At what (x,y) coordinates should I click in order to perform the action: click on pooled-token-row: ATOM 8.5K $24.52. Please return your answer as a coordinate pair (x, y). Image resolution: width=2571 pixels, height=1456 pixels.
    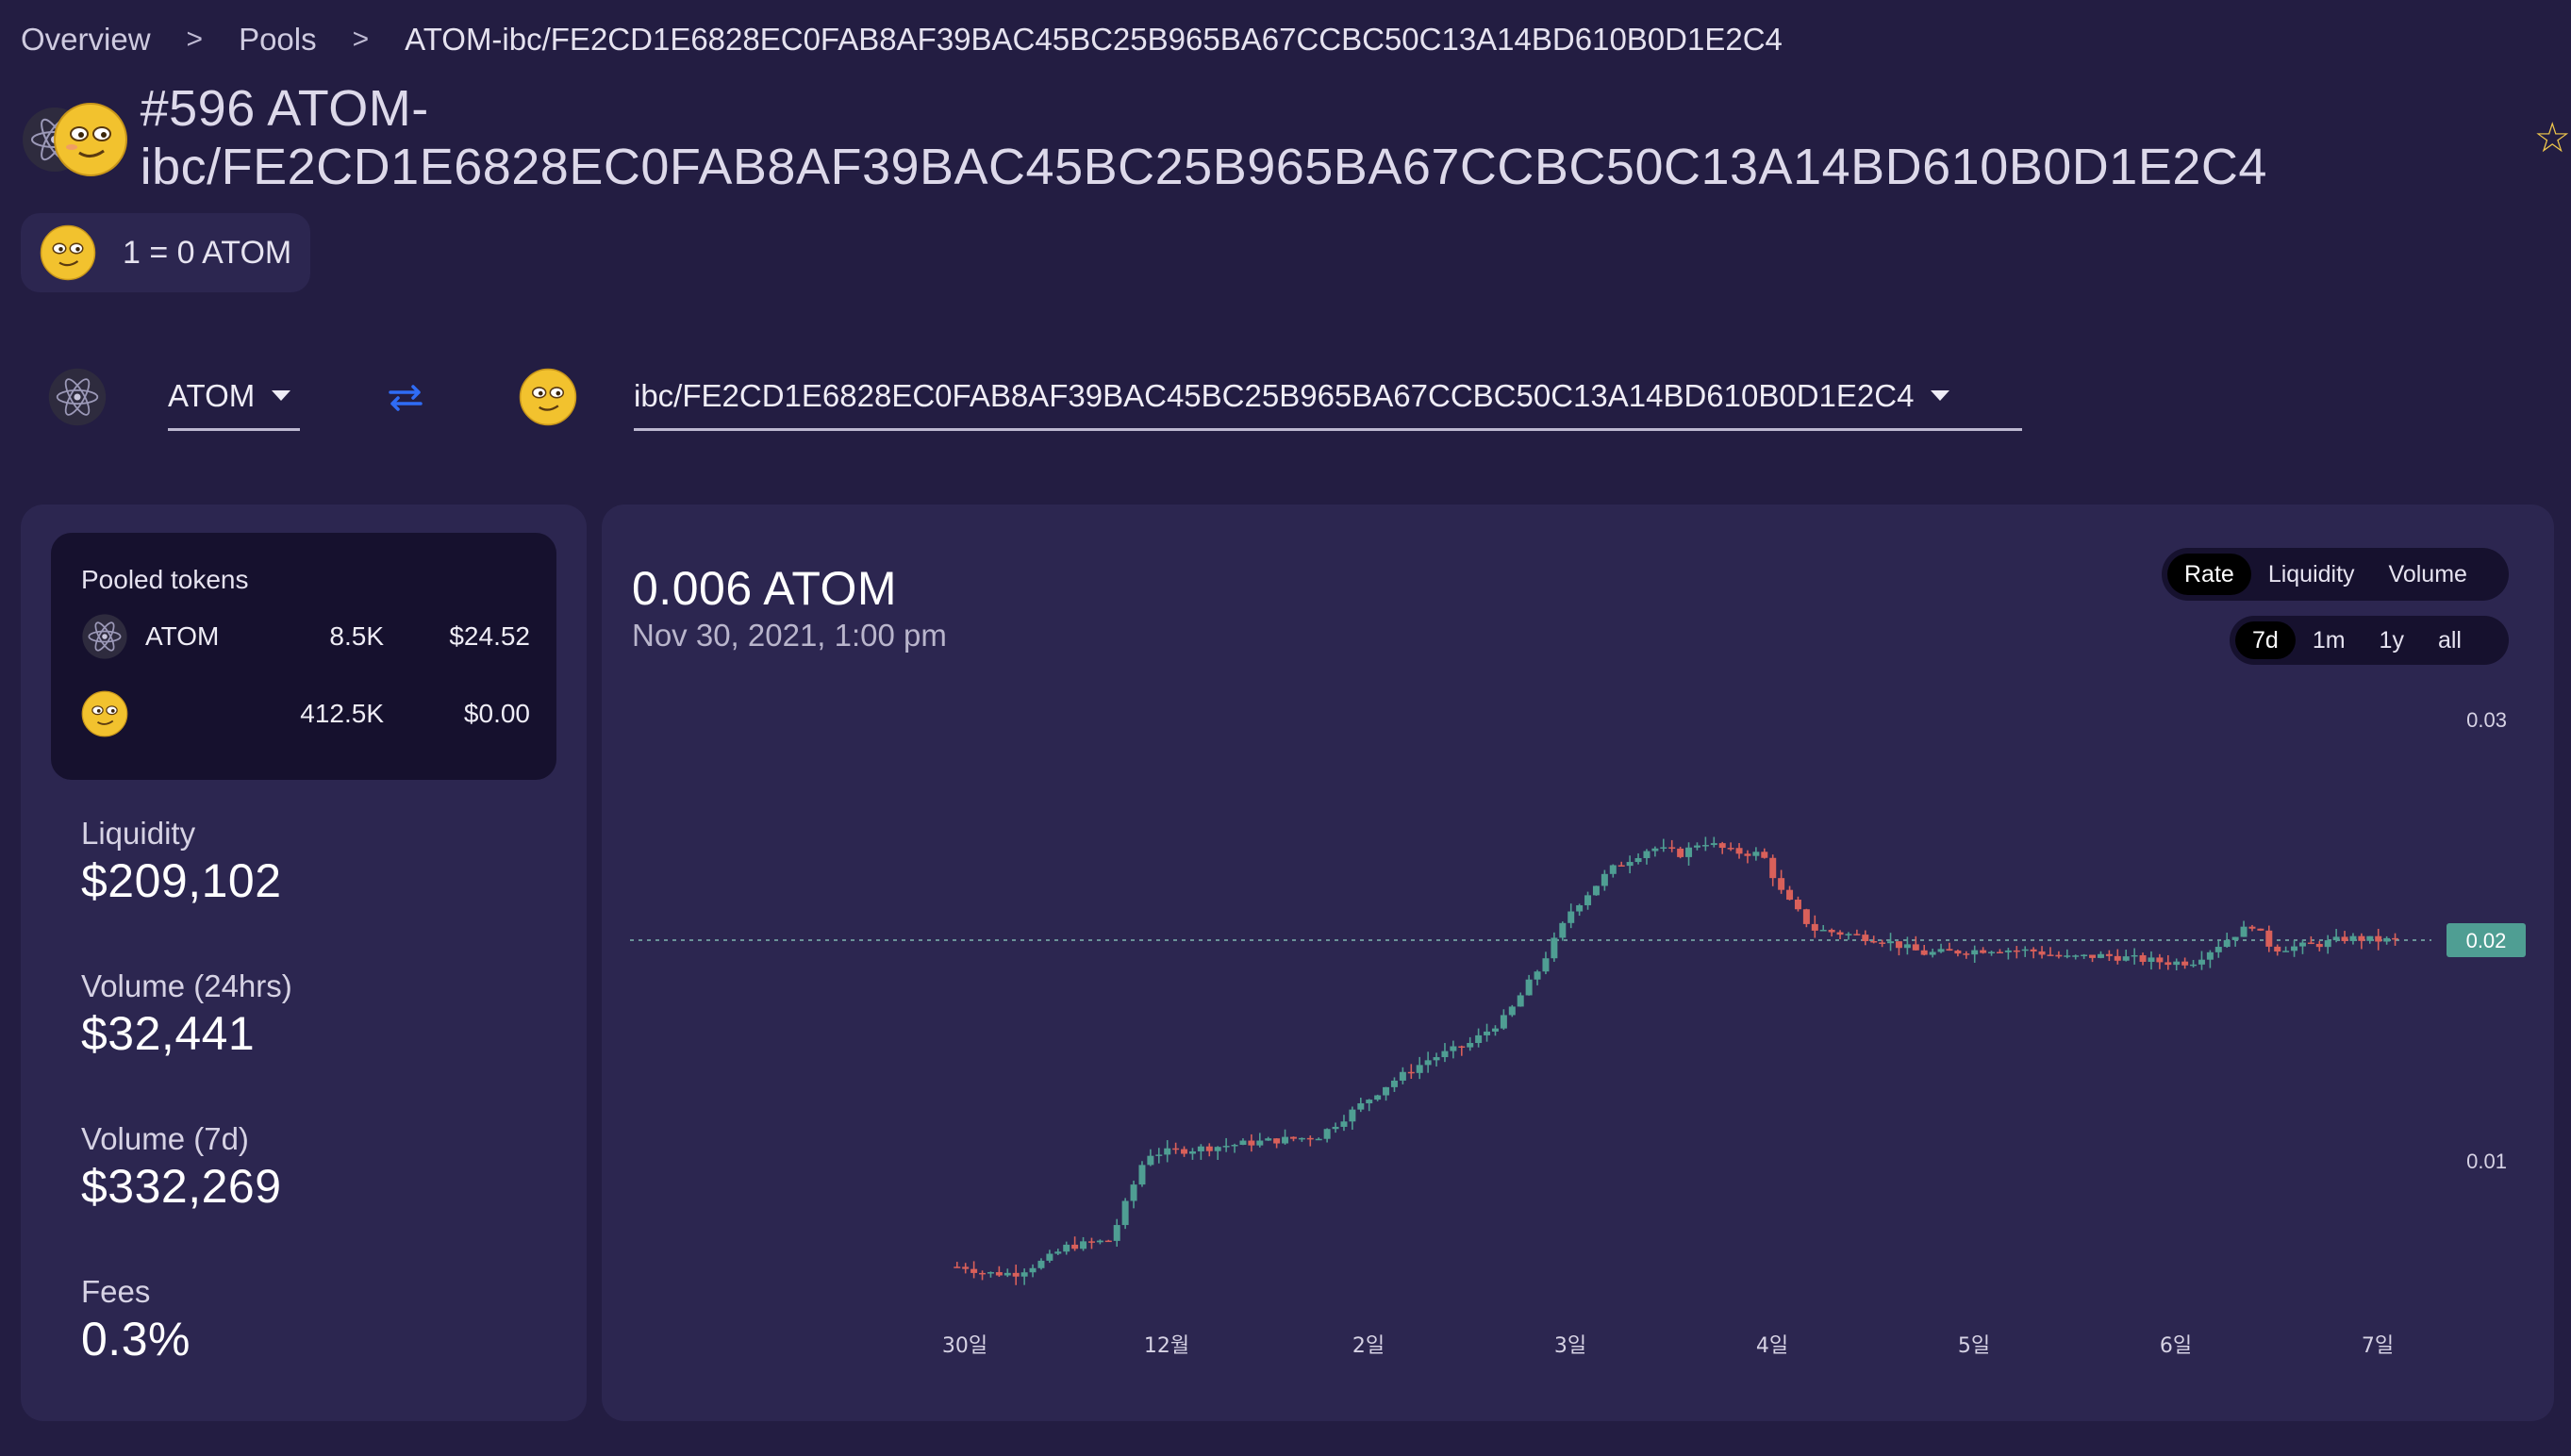
    Looking at the image, I should click on (305, 636).